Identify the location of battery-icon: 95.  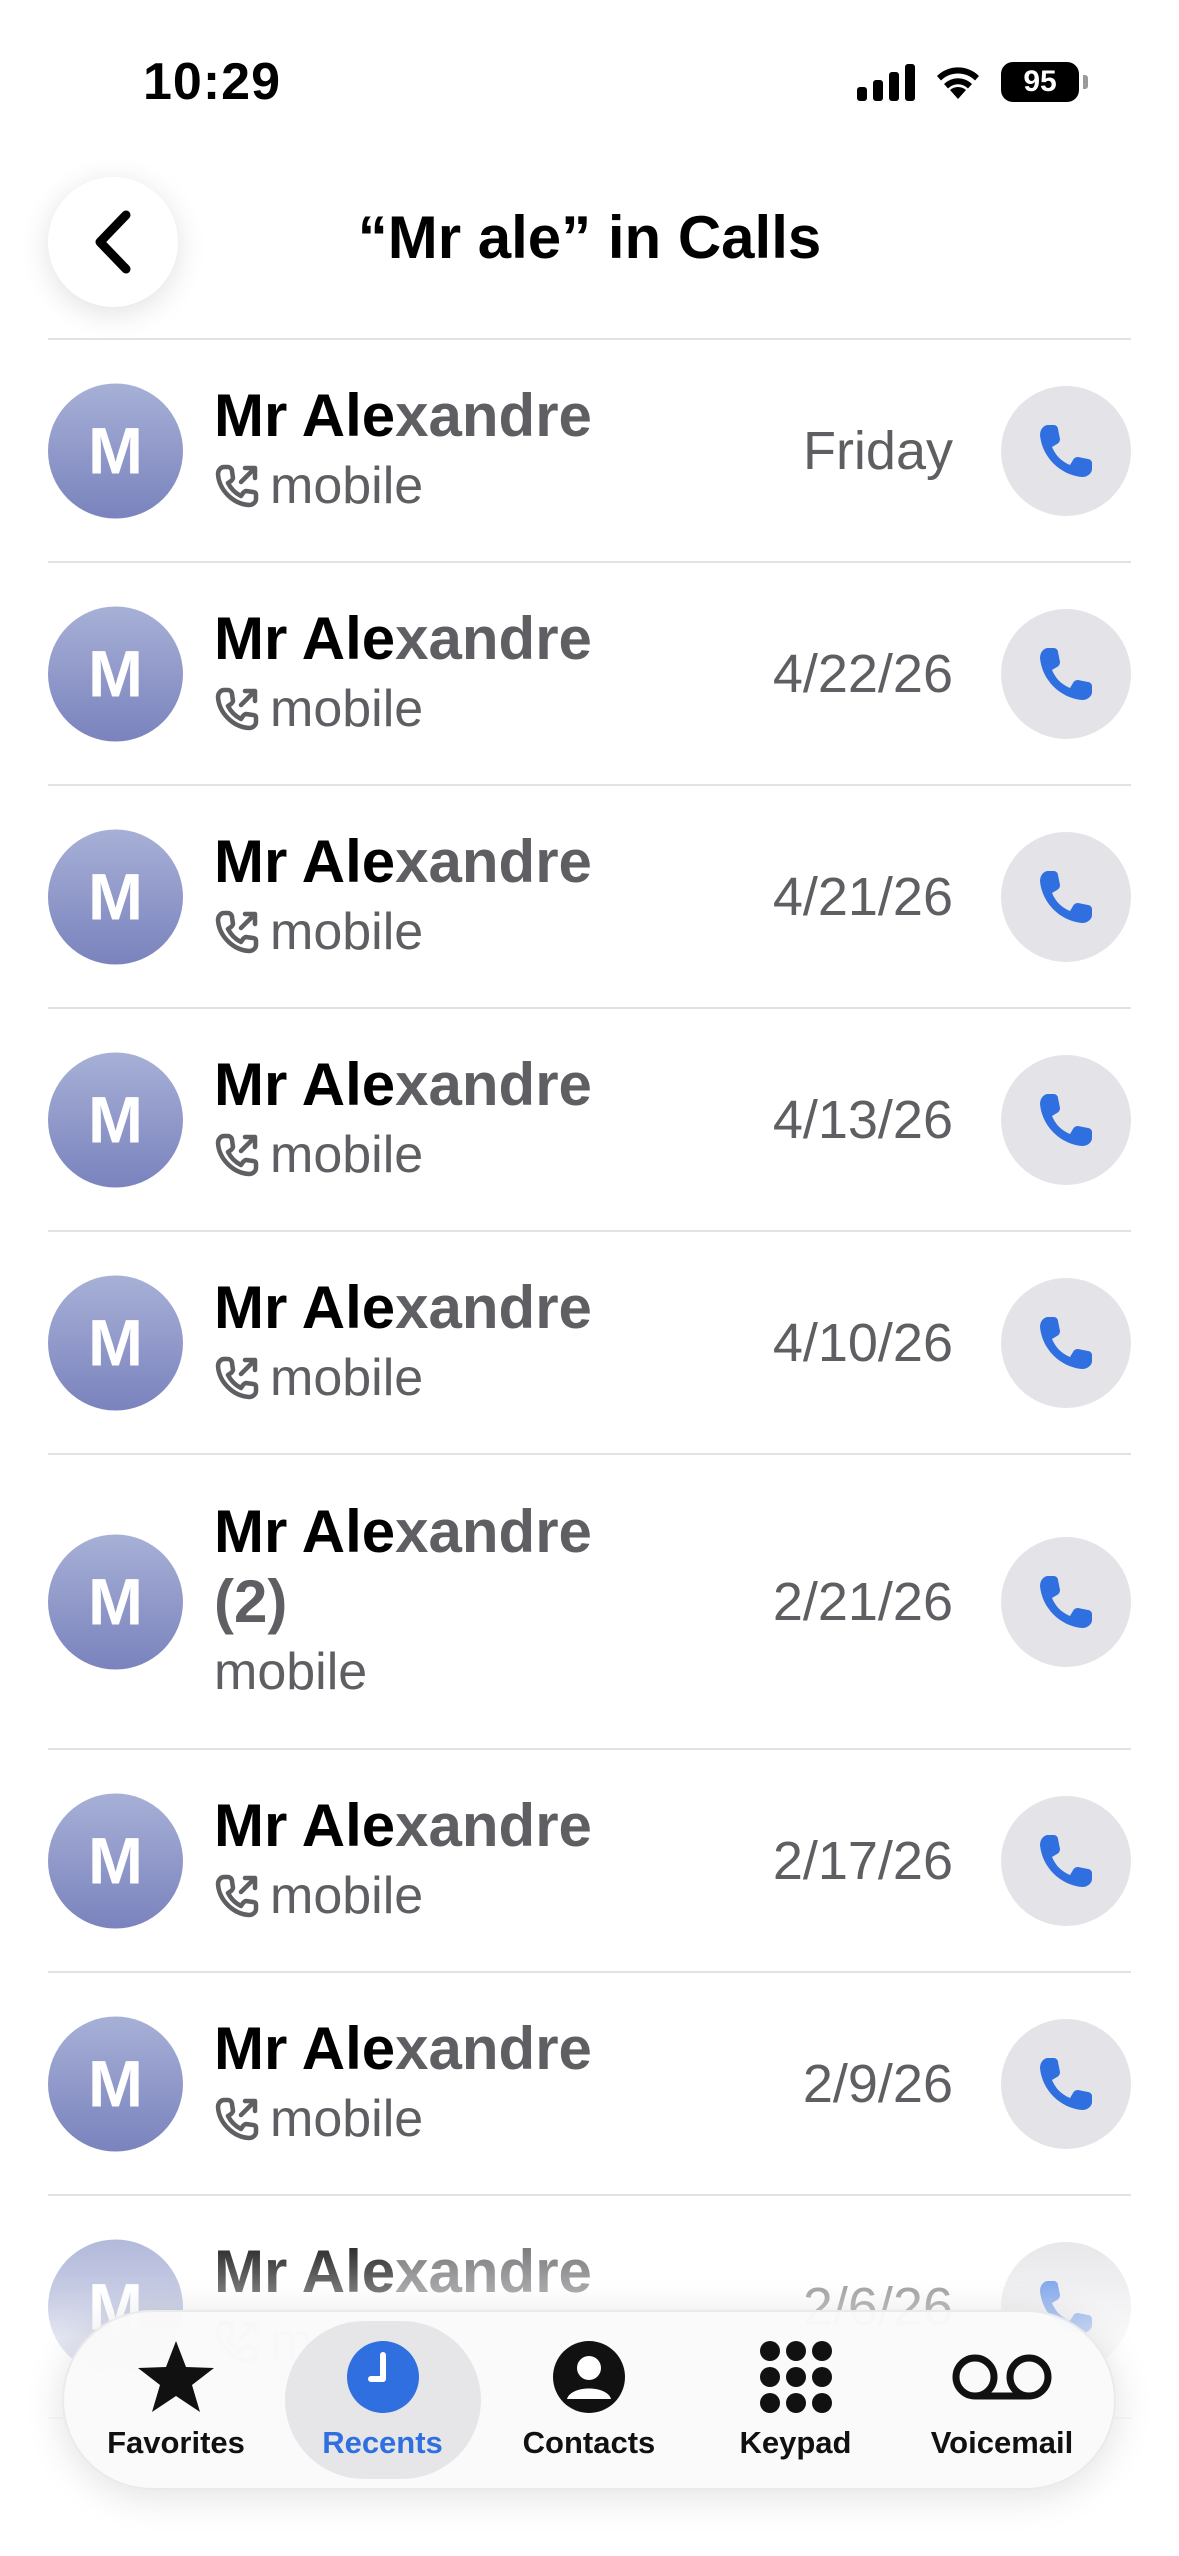
(1044, 82).